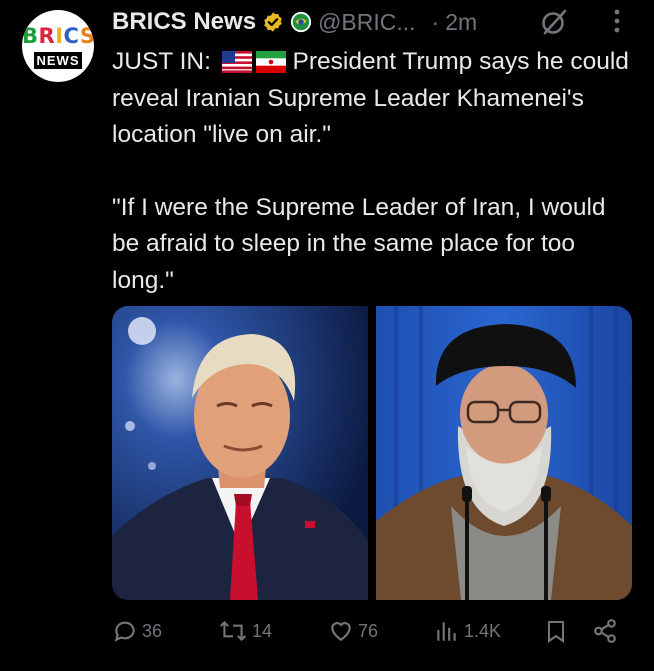 The width and height of the screenshot is (654, 671). What do you see at coordinates (137, 631) in the screenshot?
I see `reply-button: 36` at bounding box center [137, 631].